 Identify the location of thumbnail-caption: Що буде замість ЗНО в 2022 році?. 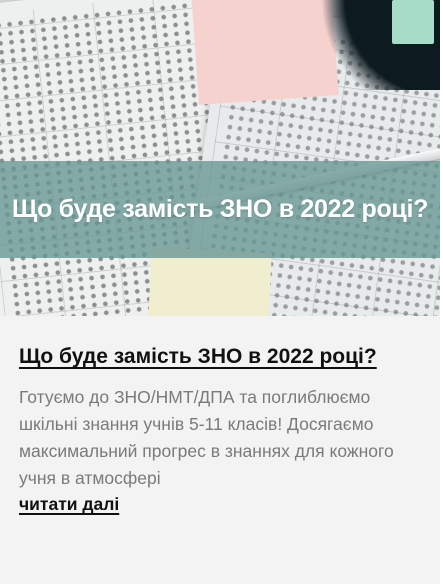
(220, 209).